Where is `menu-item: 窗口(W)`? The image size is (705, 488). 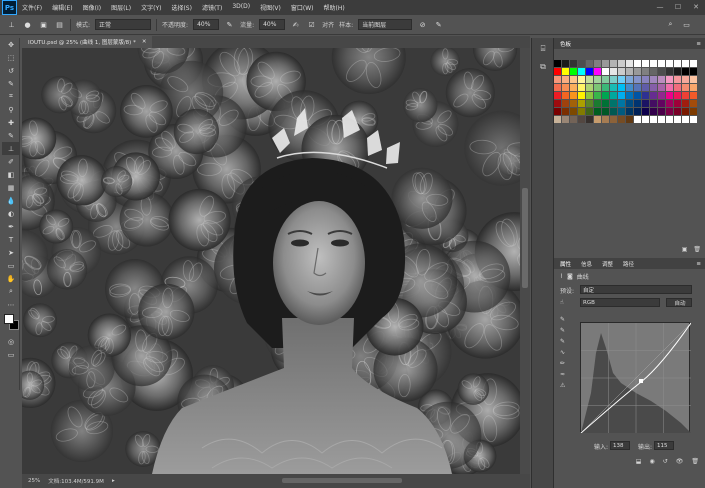
menu-item: 窗口(W) is located at coordinates (302, 7).